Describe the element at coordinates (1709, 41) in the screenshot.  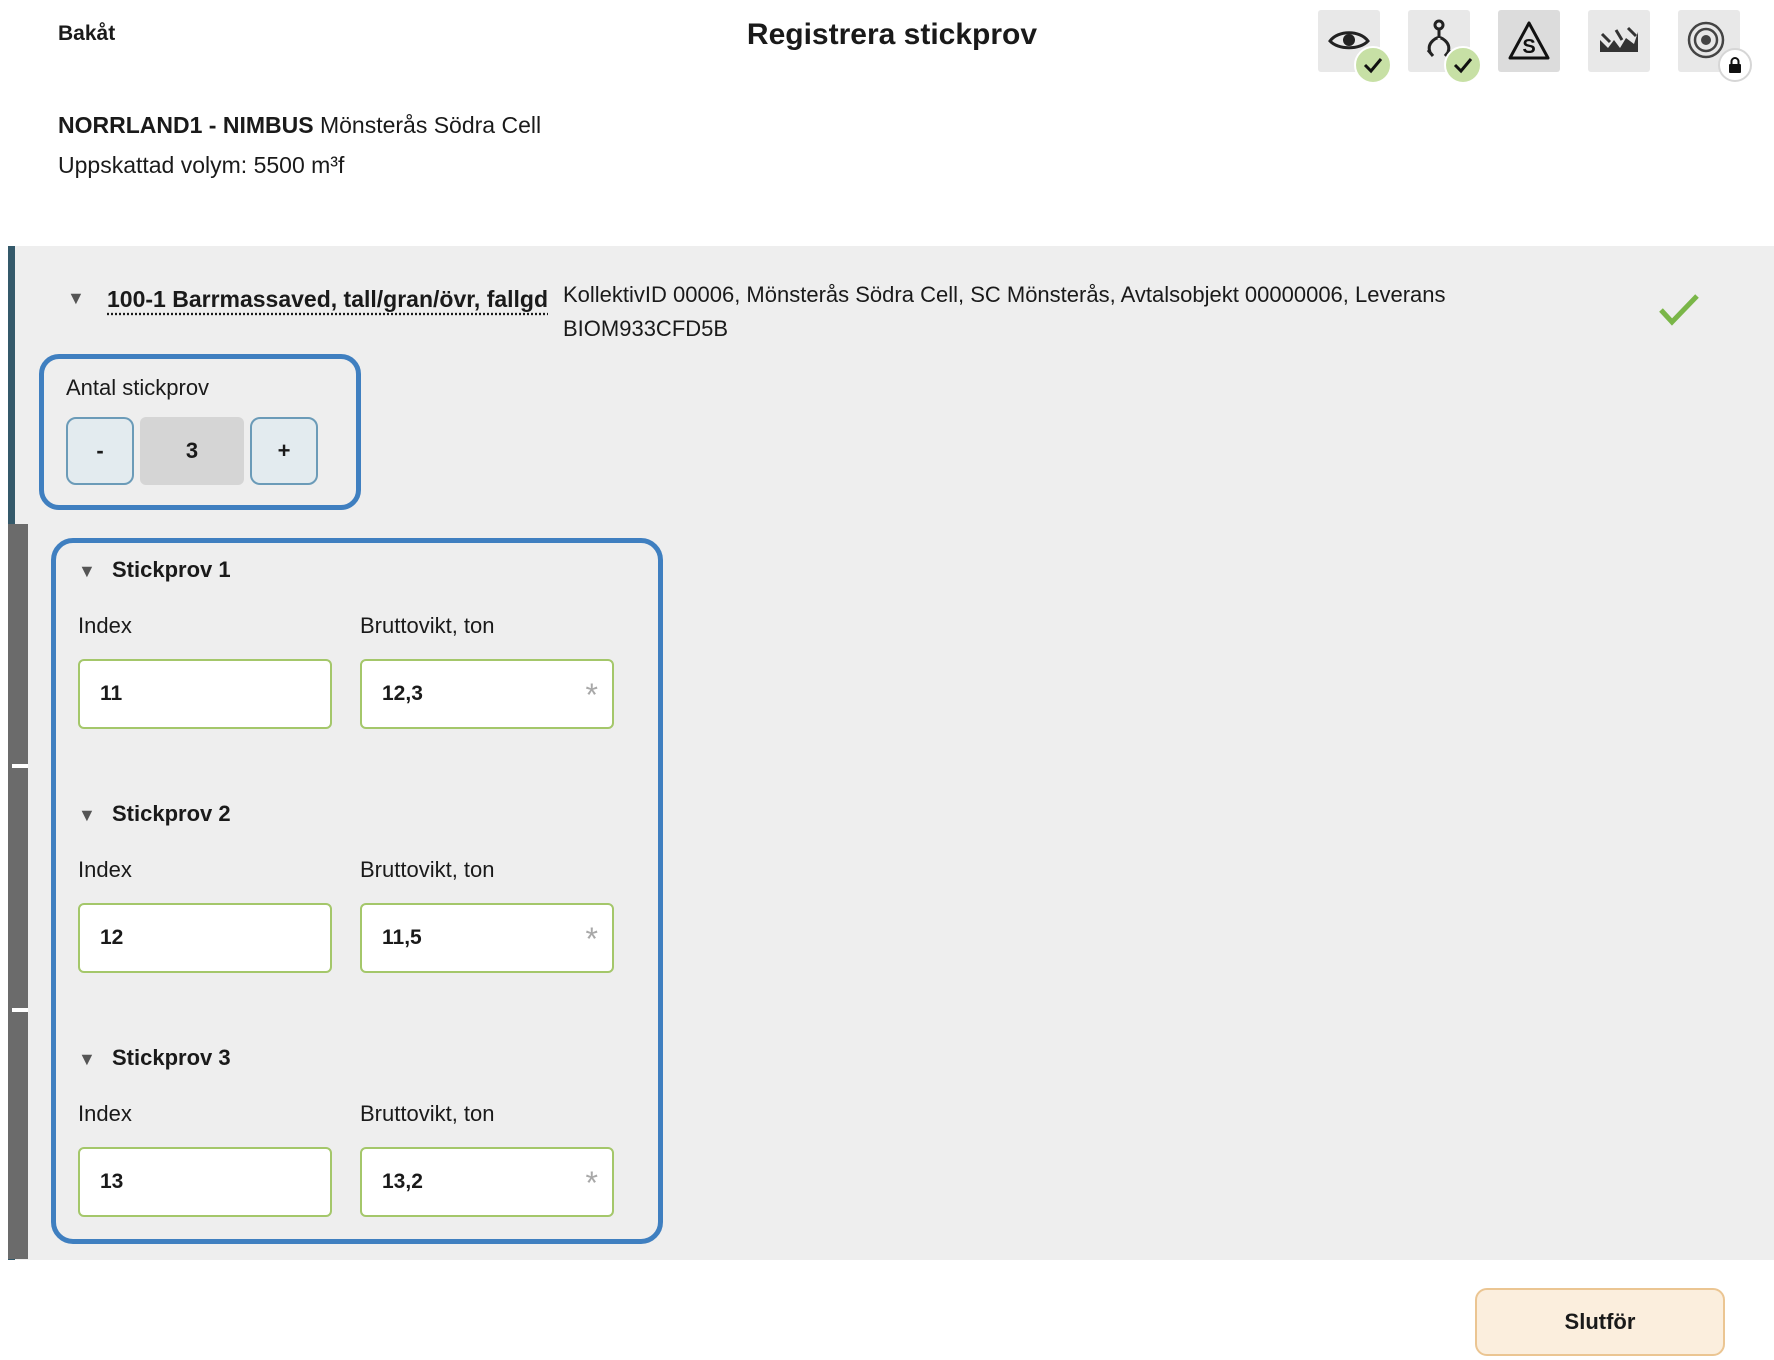
I see `measurement-tool-button` at that location.